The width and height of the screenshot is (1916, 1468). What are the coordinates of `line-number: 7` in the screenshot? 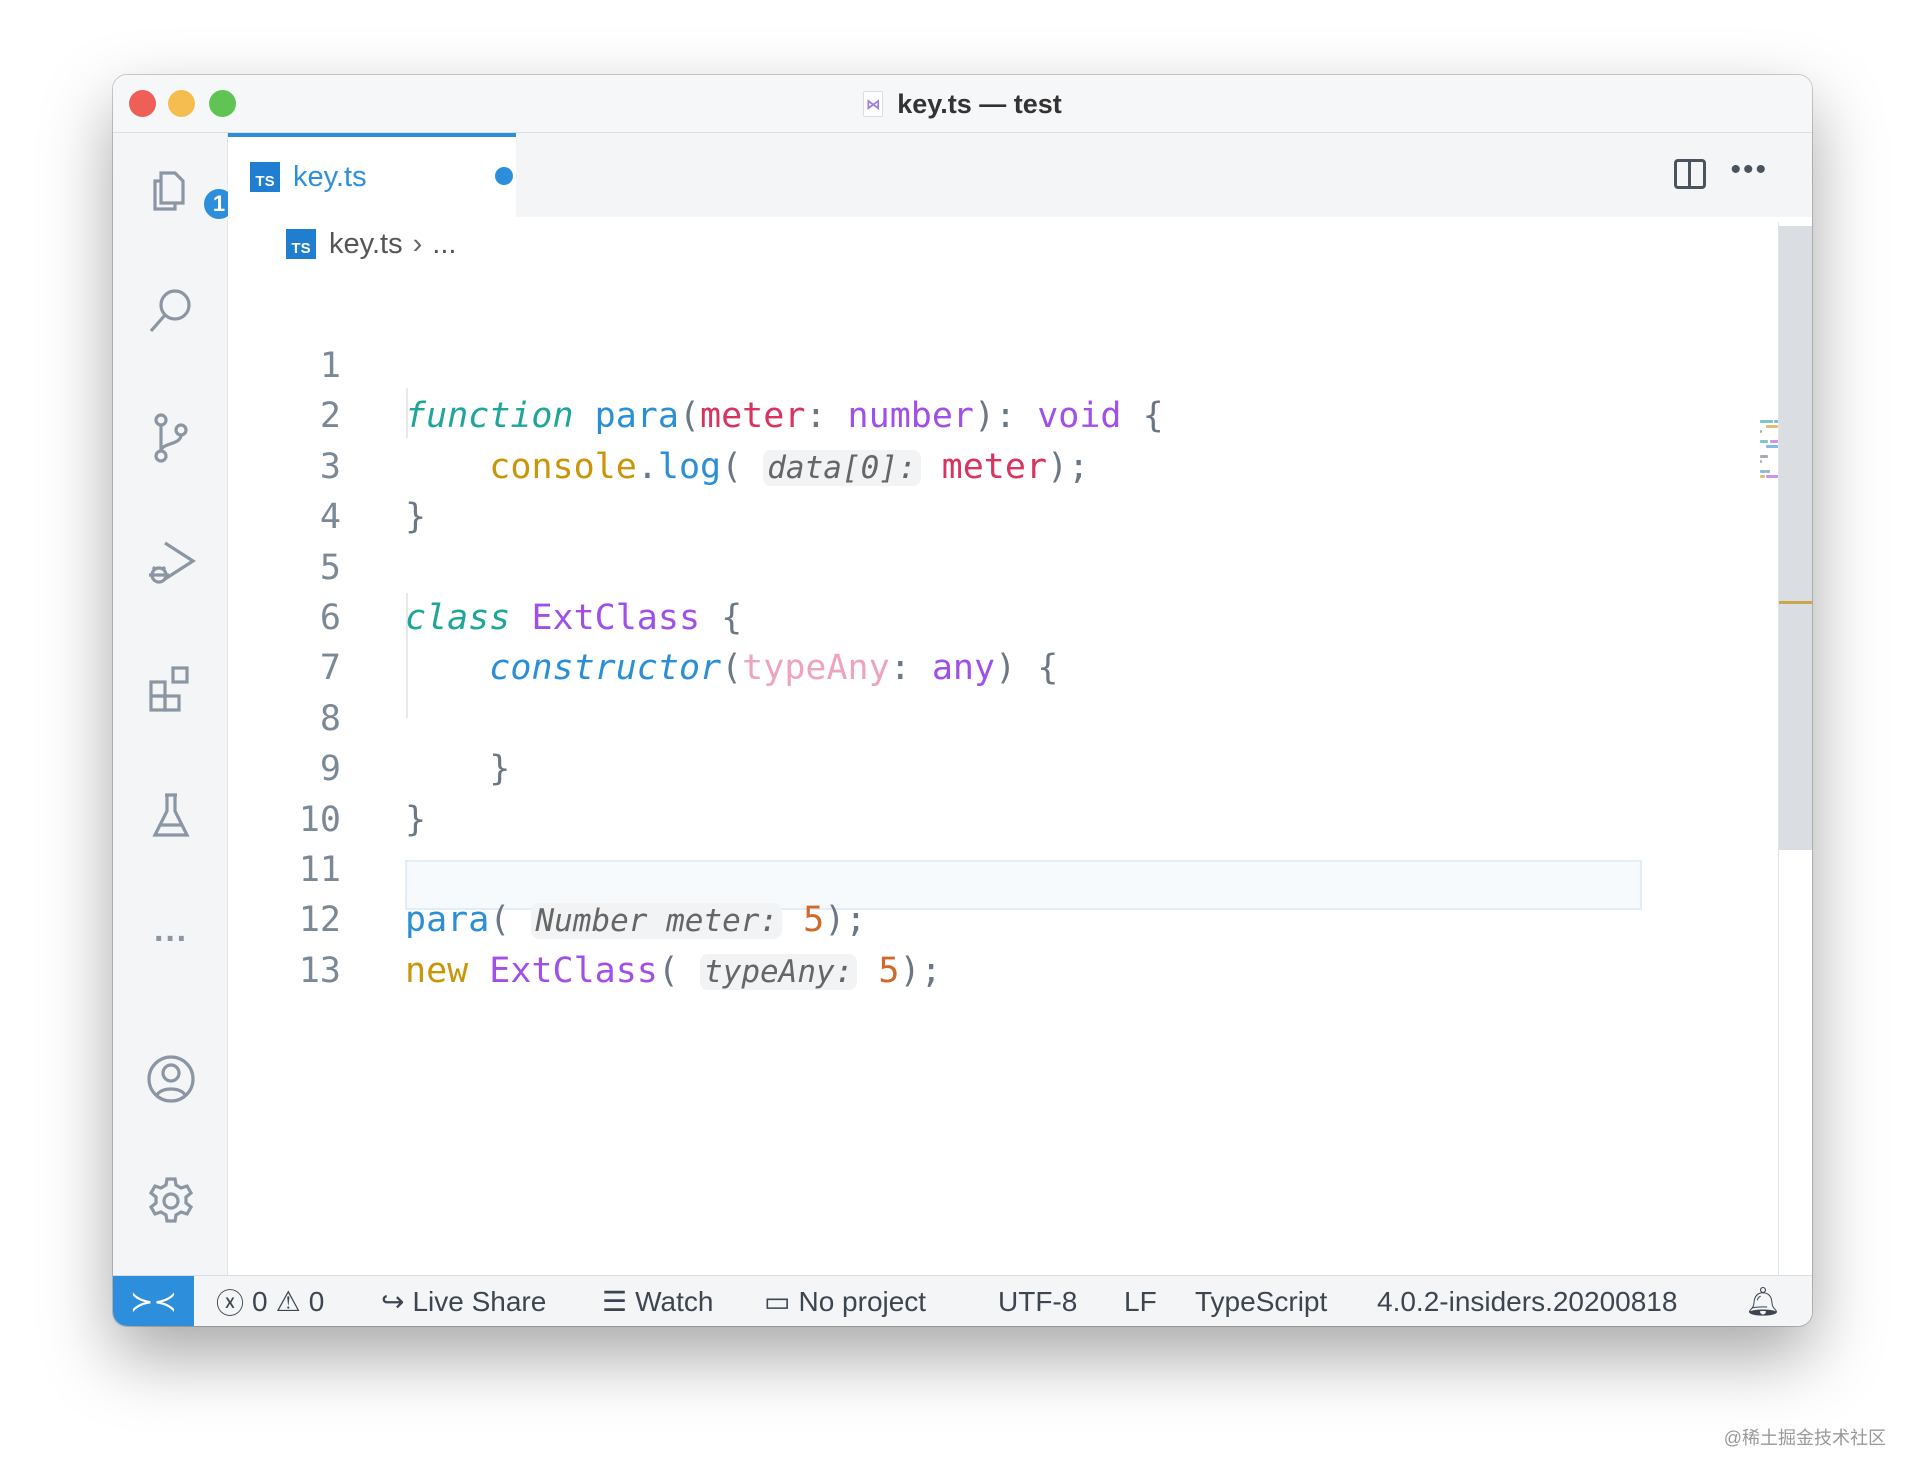 It's located at (330, 668).